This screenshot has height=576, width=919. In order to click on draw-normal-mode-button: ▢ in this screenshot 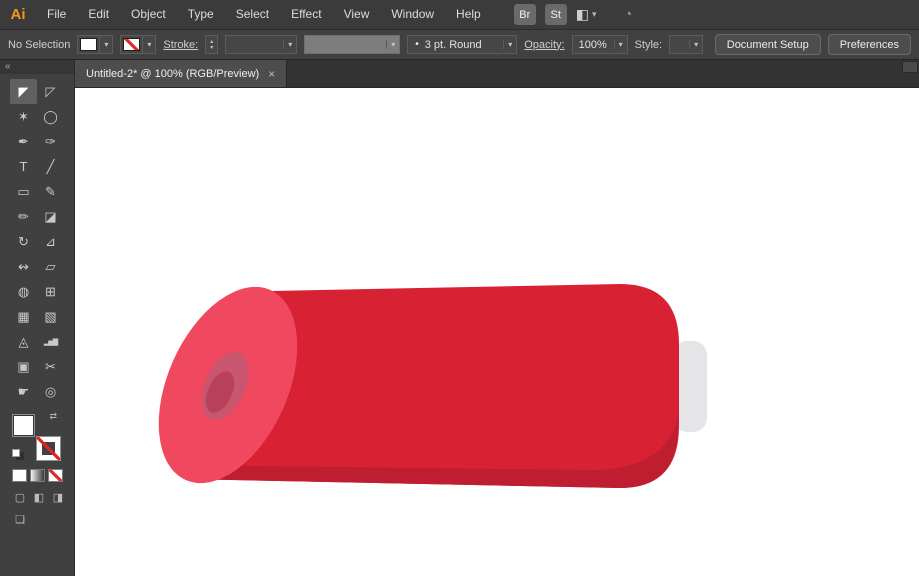, I will do `click(20, 497)`.